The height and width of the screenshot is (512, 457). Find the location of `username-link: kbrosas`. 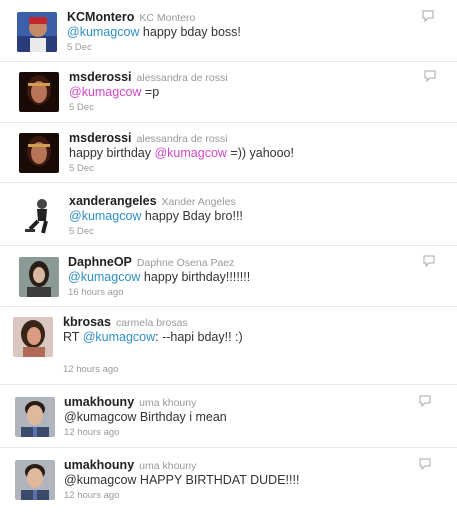

username-link: kbrosas is located at coordinates (87, 322).